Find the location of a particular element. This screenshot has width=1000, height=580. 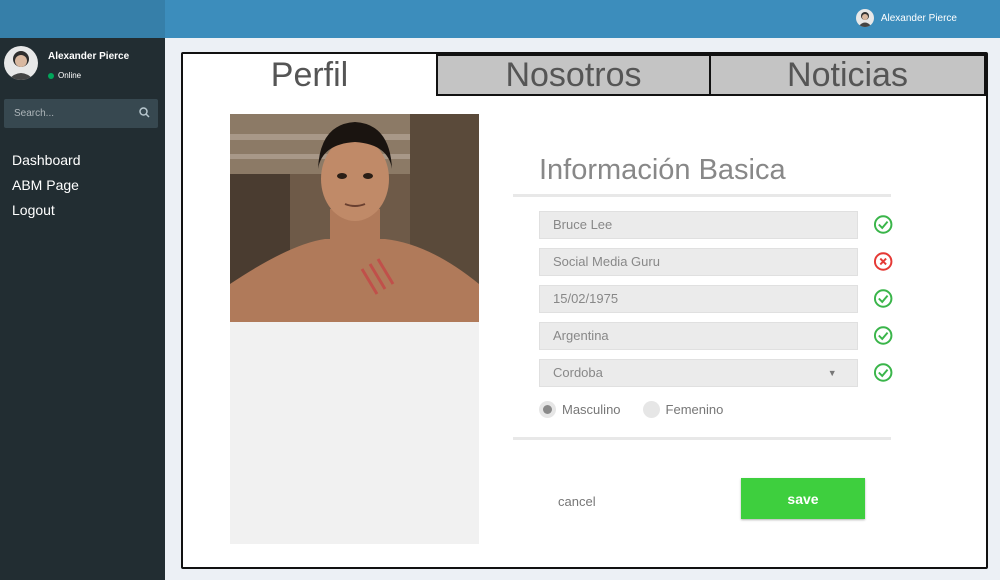

field-row: Argentina is located at coordinates (716, 335).